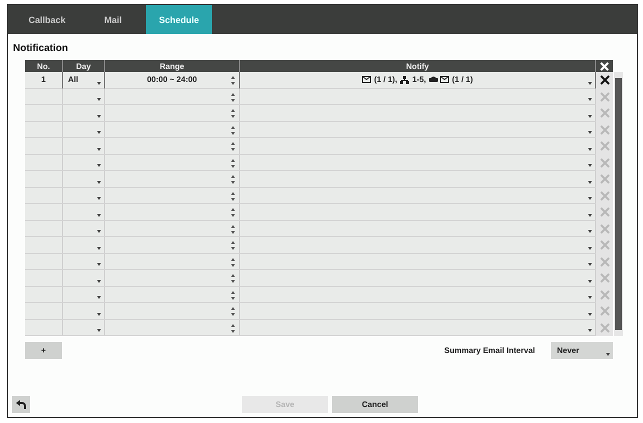 This screenshot has height=423, width=643. What do you see at coordinates (405, 80) in the screenshot?
I see `network-icon` at bounding box center [405, 80].